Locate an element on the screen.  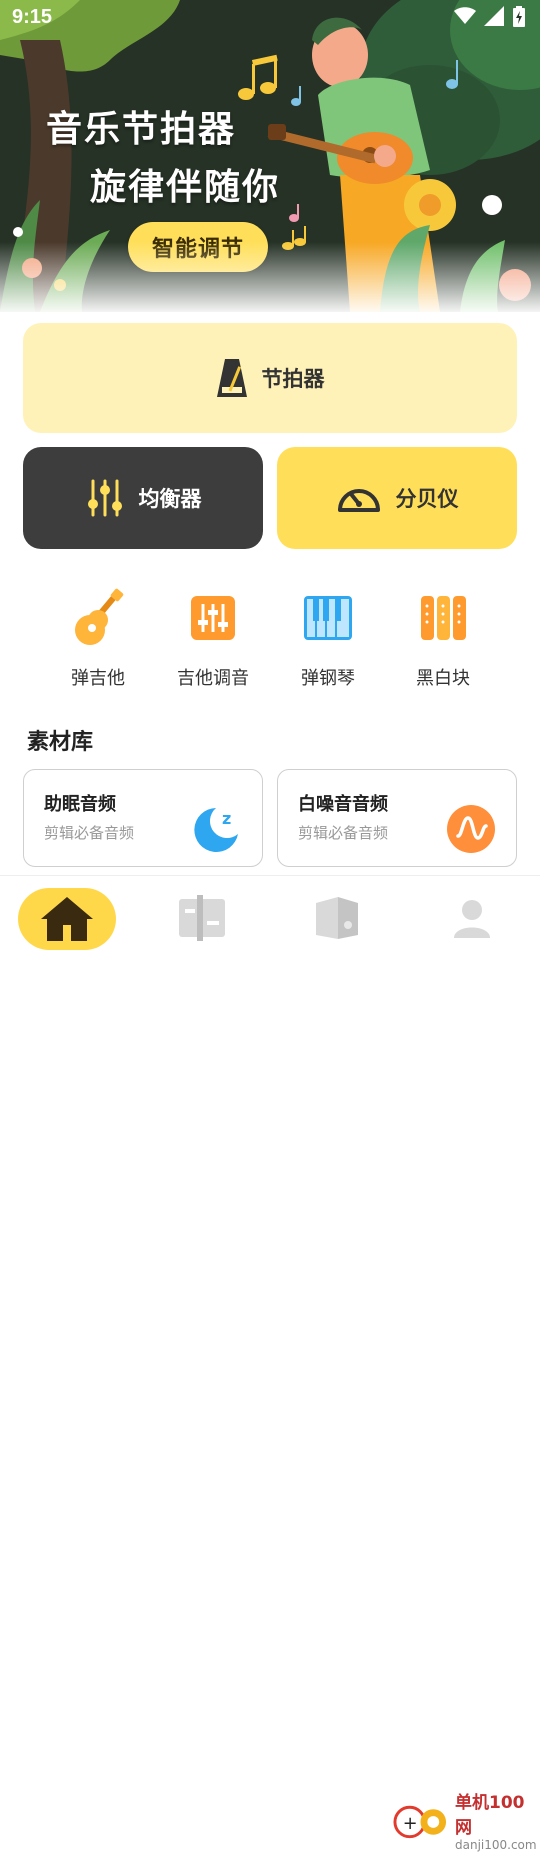
equalizer-card: 均衡器 is located at coordinates (143, 498).